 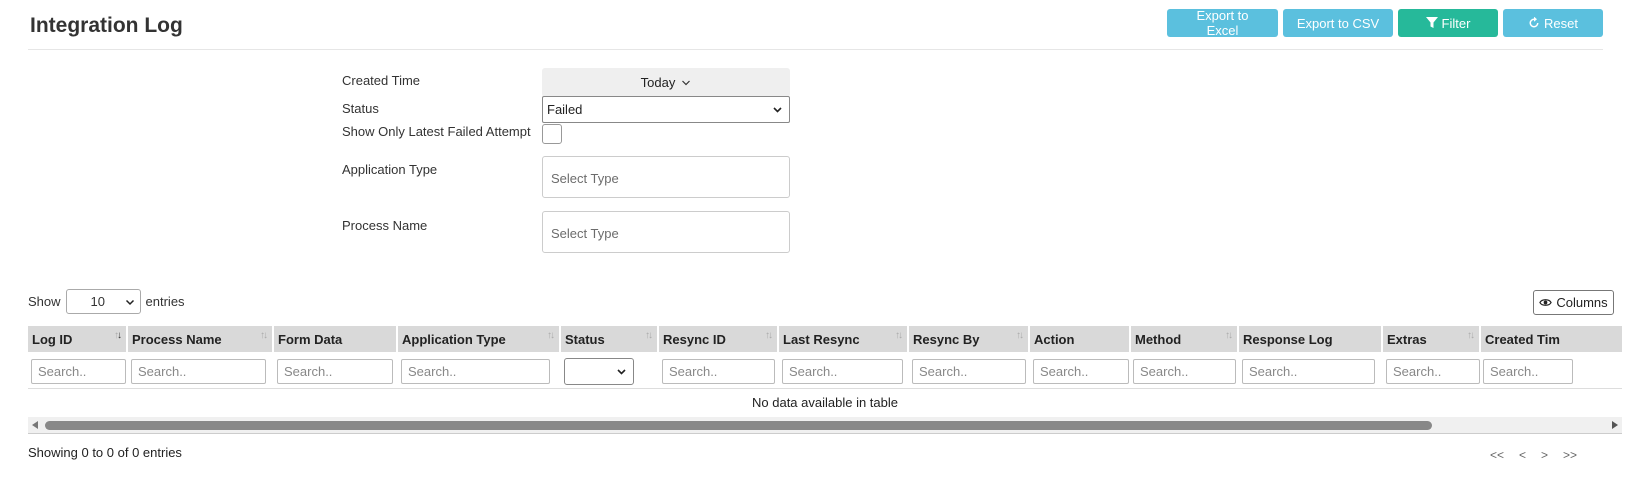 What do you see at coordinates (610, 339) in the screenshot?
I see `column-header: Status ↑↓` at bounding box center [610, 339].